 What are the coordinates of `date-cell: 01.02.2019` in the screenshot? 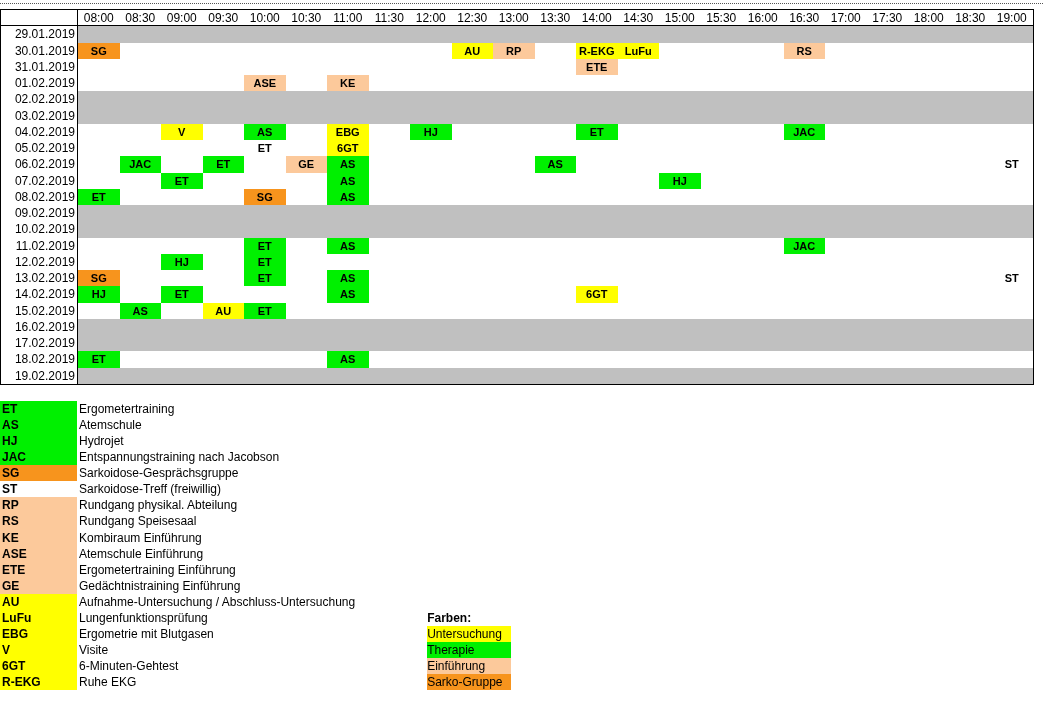 It's located at (39, 83).